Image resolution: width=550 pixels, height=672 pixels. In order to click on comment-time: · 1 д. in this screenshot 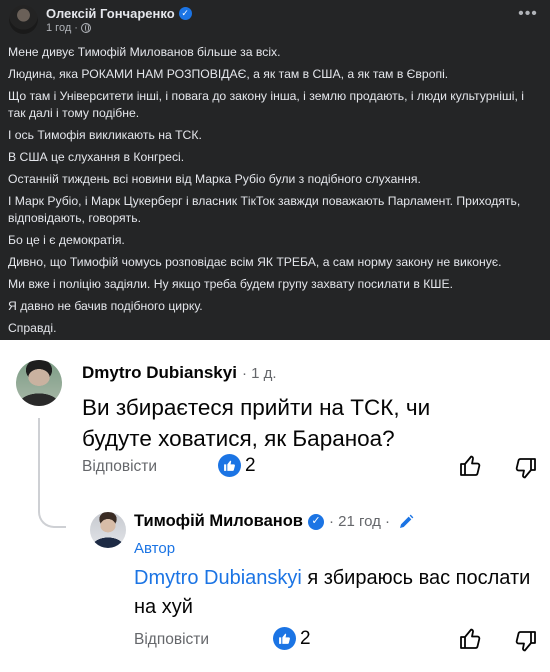, I will do `click(259, 373)`.